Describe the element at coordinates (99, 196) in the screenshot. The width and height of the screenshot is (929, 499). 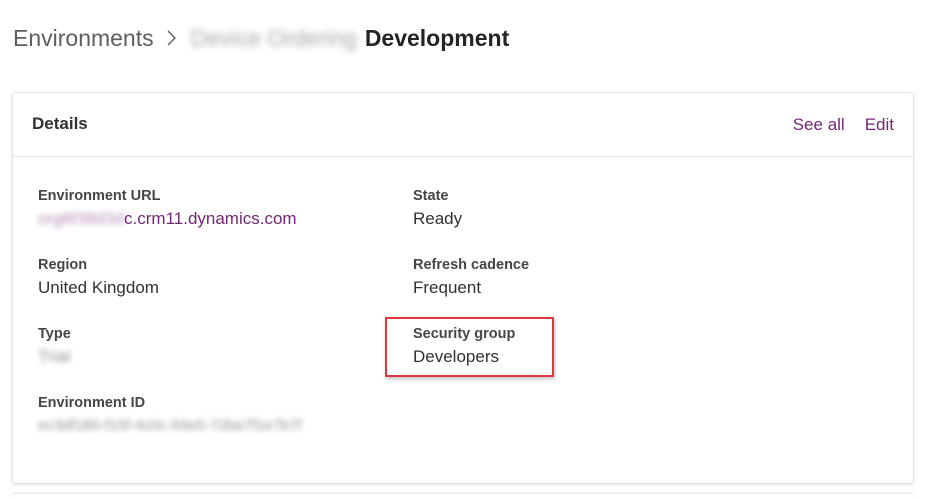
I see `field-label: Environment URL` at that location.